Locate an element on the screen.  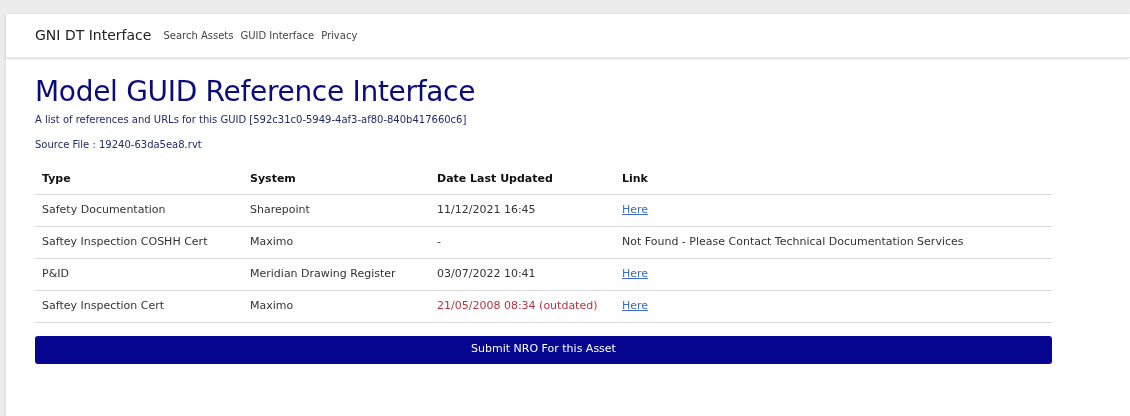
table-cell: Saftey Inspection COSHH Cert is located at coordinates (125, 241).